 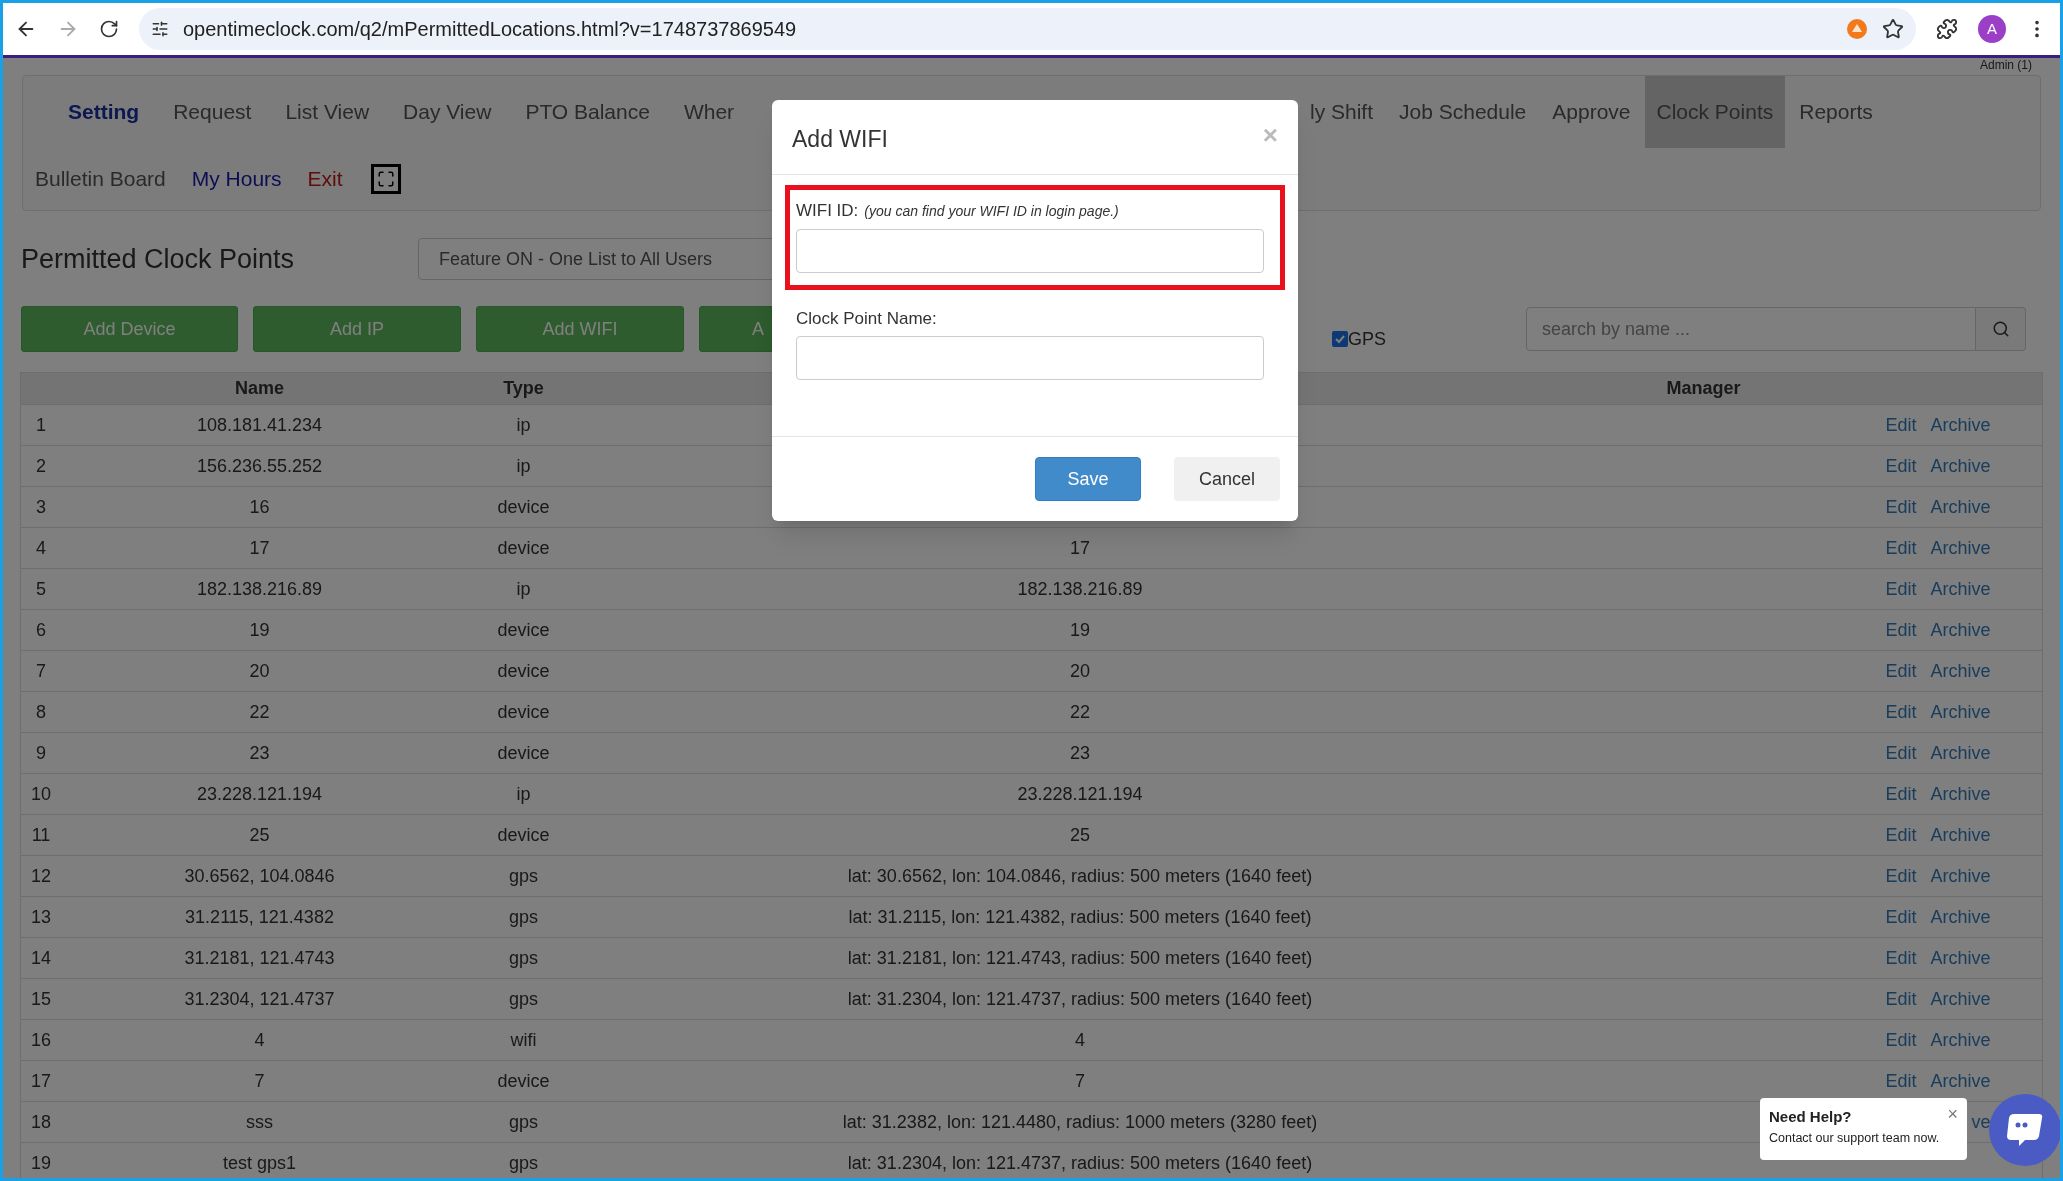 What do you see at coordinates (1080, 1040) in the screenshot?
I see `table-cell-text: 4` at bounding box center [1080, 1040].